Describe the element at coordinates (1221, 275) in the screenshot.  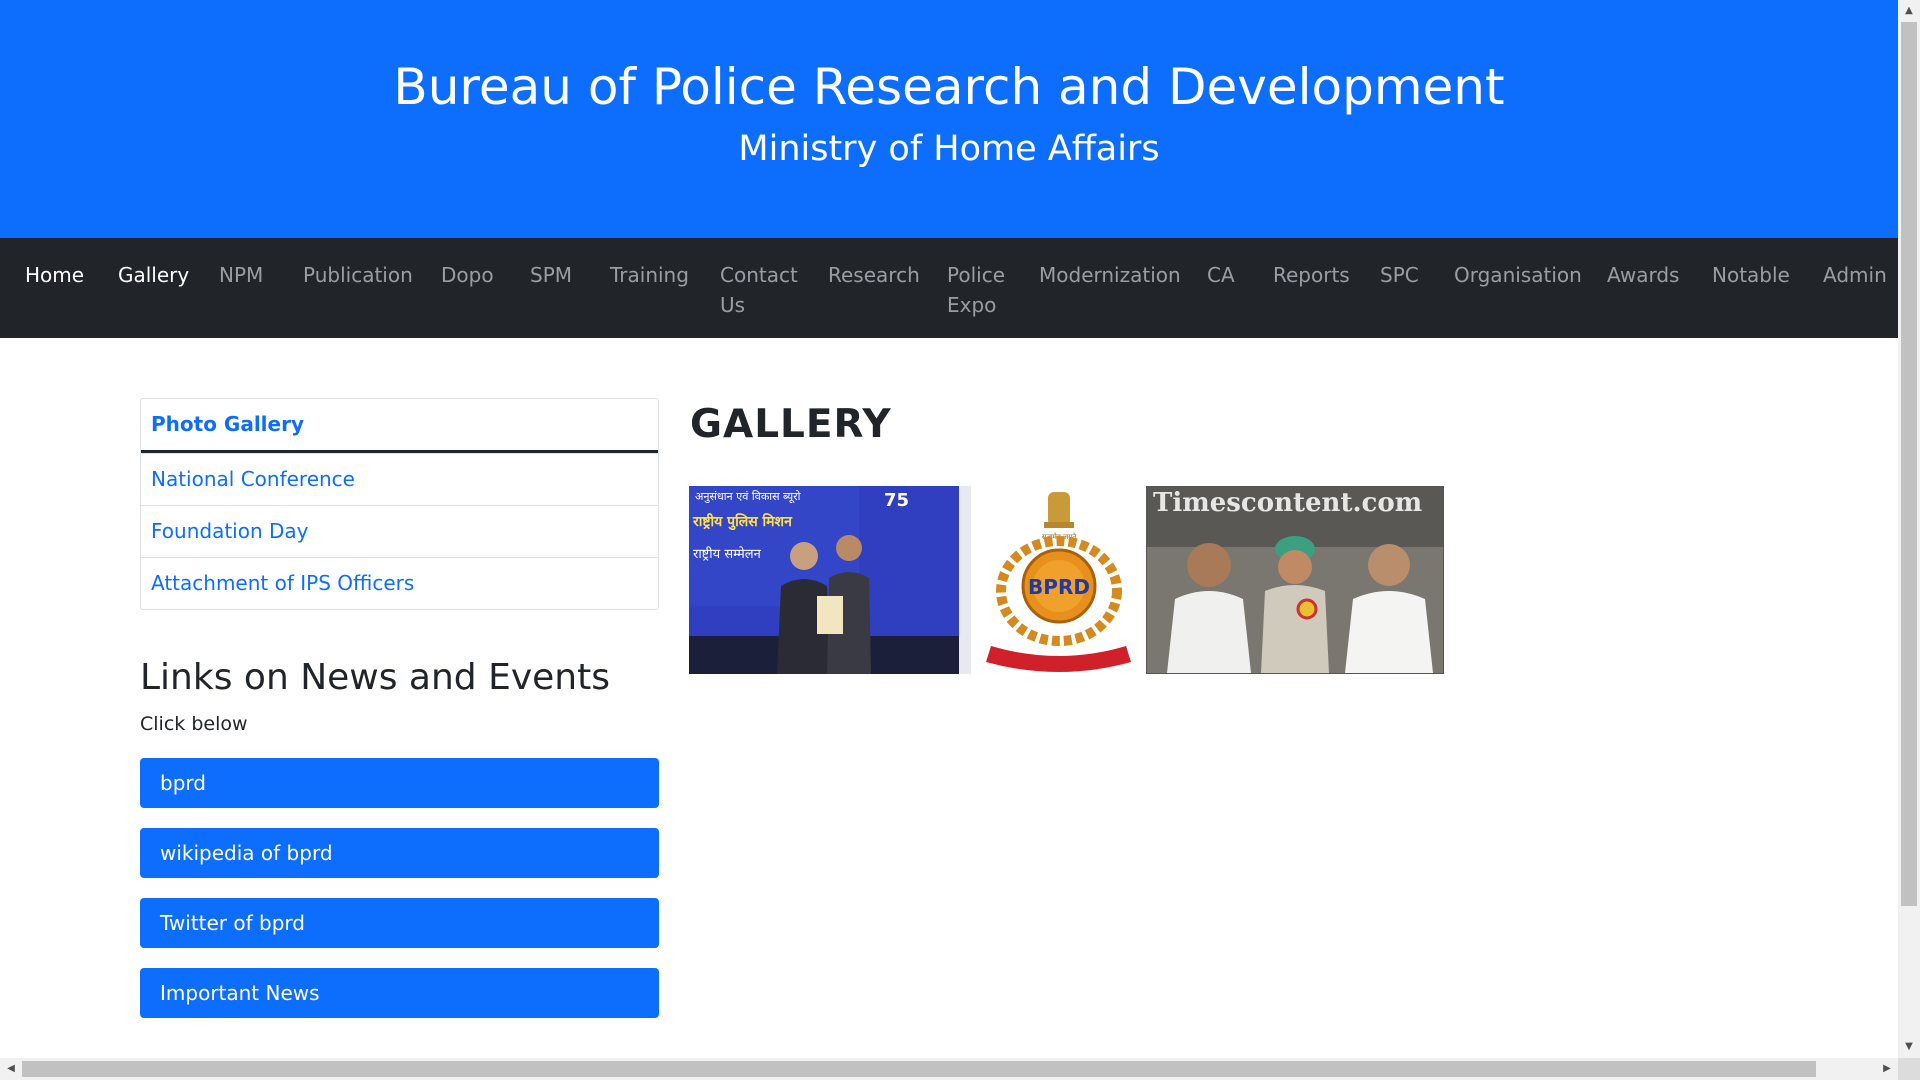
I see `nav-item-ca: CA` at that location.